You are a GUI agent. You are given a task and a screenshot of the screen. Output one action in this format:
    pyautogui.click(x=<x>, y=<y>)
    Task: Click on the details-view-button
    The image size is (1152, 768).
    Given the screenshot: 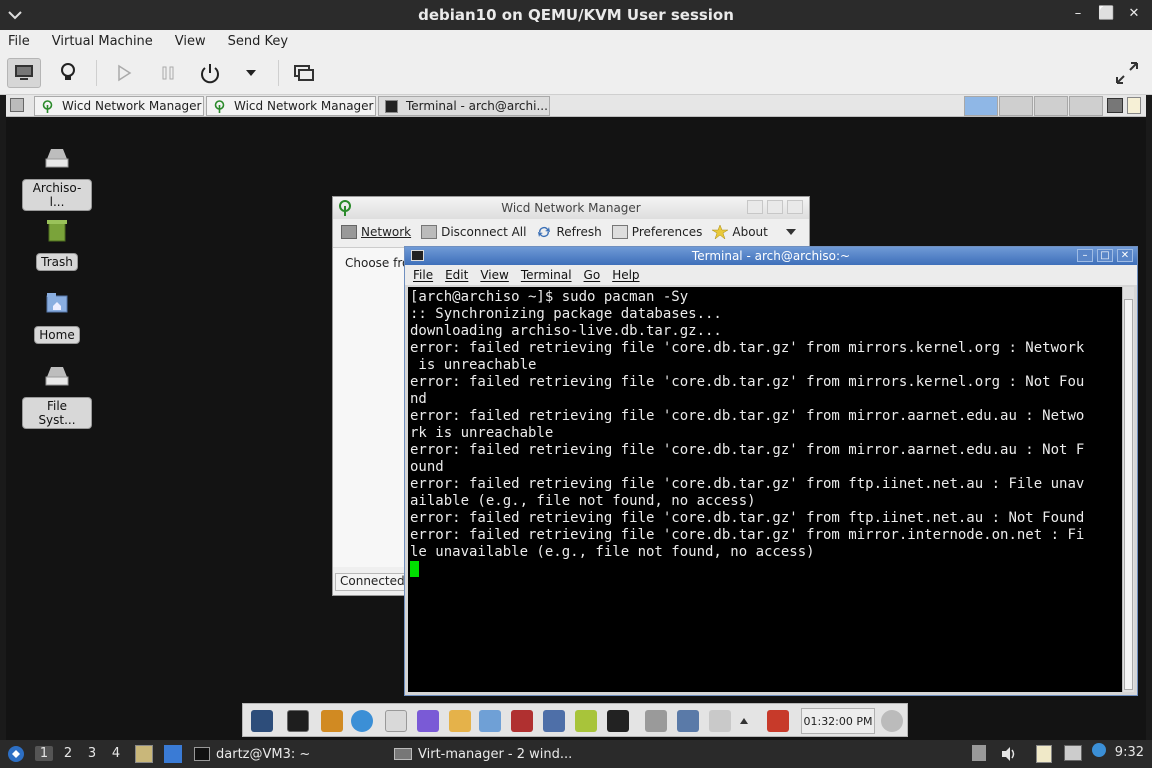 What is the action you would take?
    pyautogui.click(x=68, y=73)
    